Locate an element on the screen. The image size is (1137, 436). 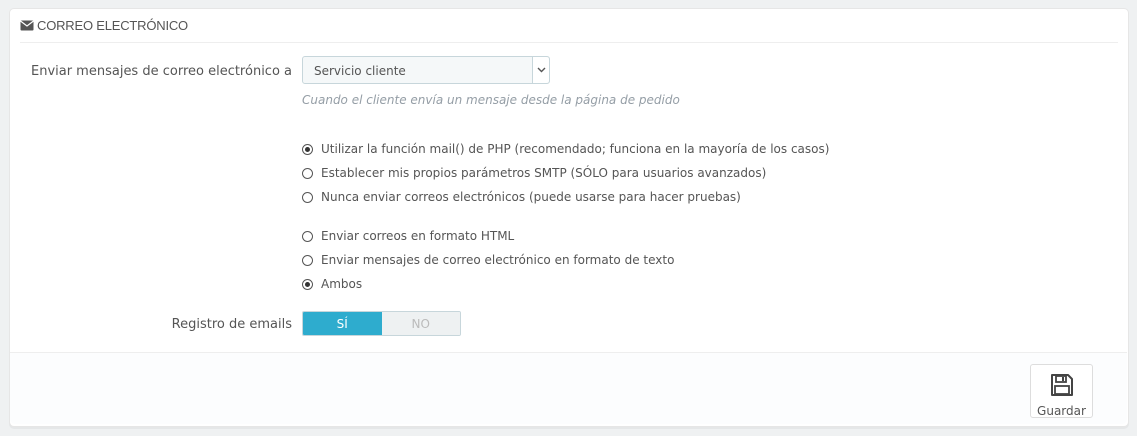
send-to-selected-value: Servicio cliente is located at coordinates (360, 71).